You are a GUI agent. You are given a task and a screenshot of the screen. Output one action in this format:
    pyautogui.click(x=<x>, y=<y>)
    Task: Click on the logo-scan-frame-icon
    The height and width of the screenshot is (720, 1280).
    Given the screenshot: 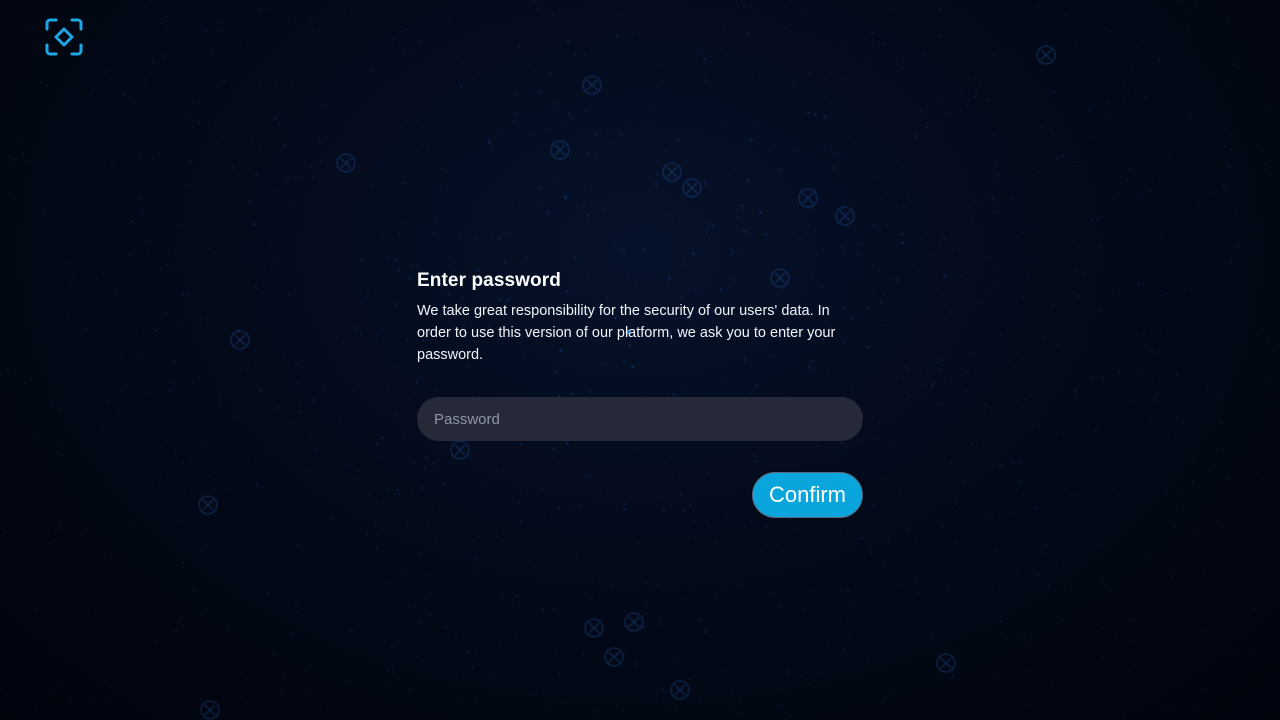 What is the action you would take?
    pyautogui.click(x=64, y=37)
    